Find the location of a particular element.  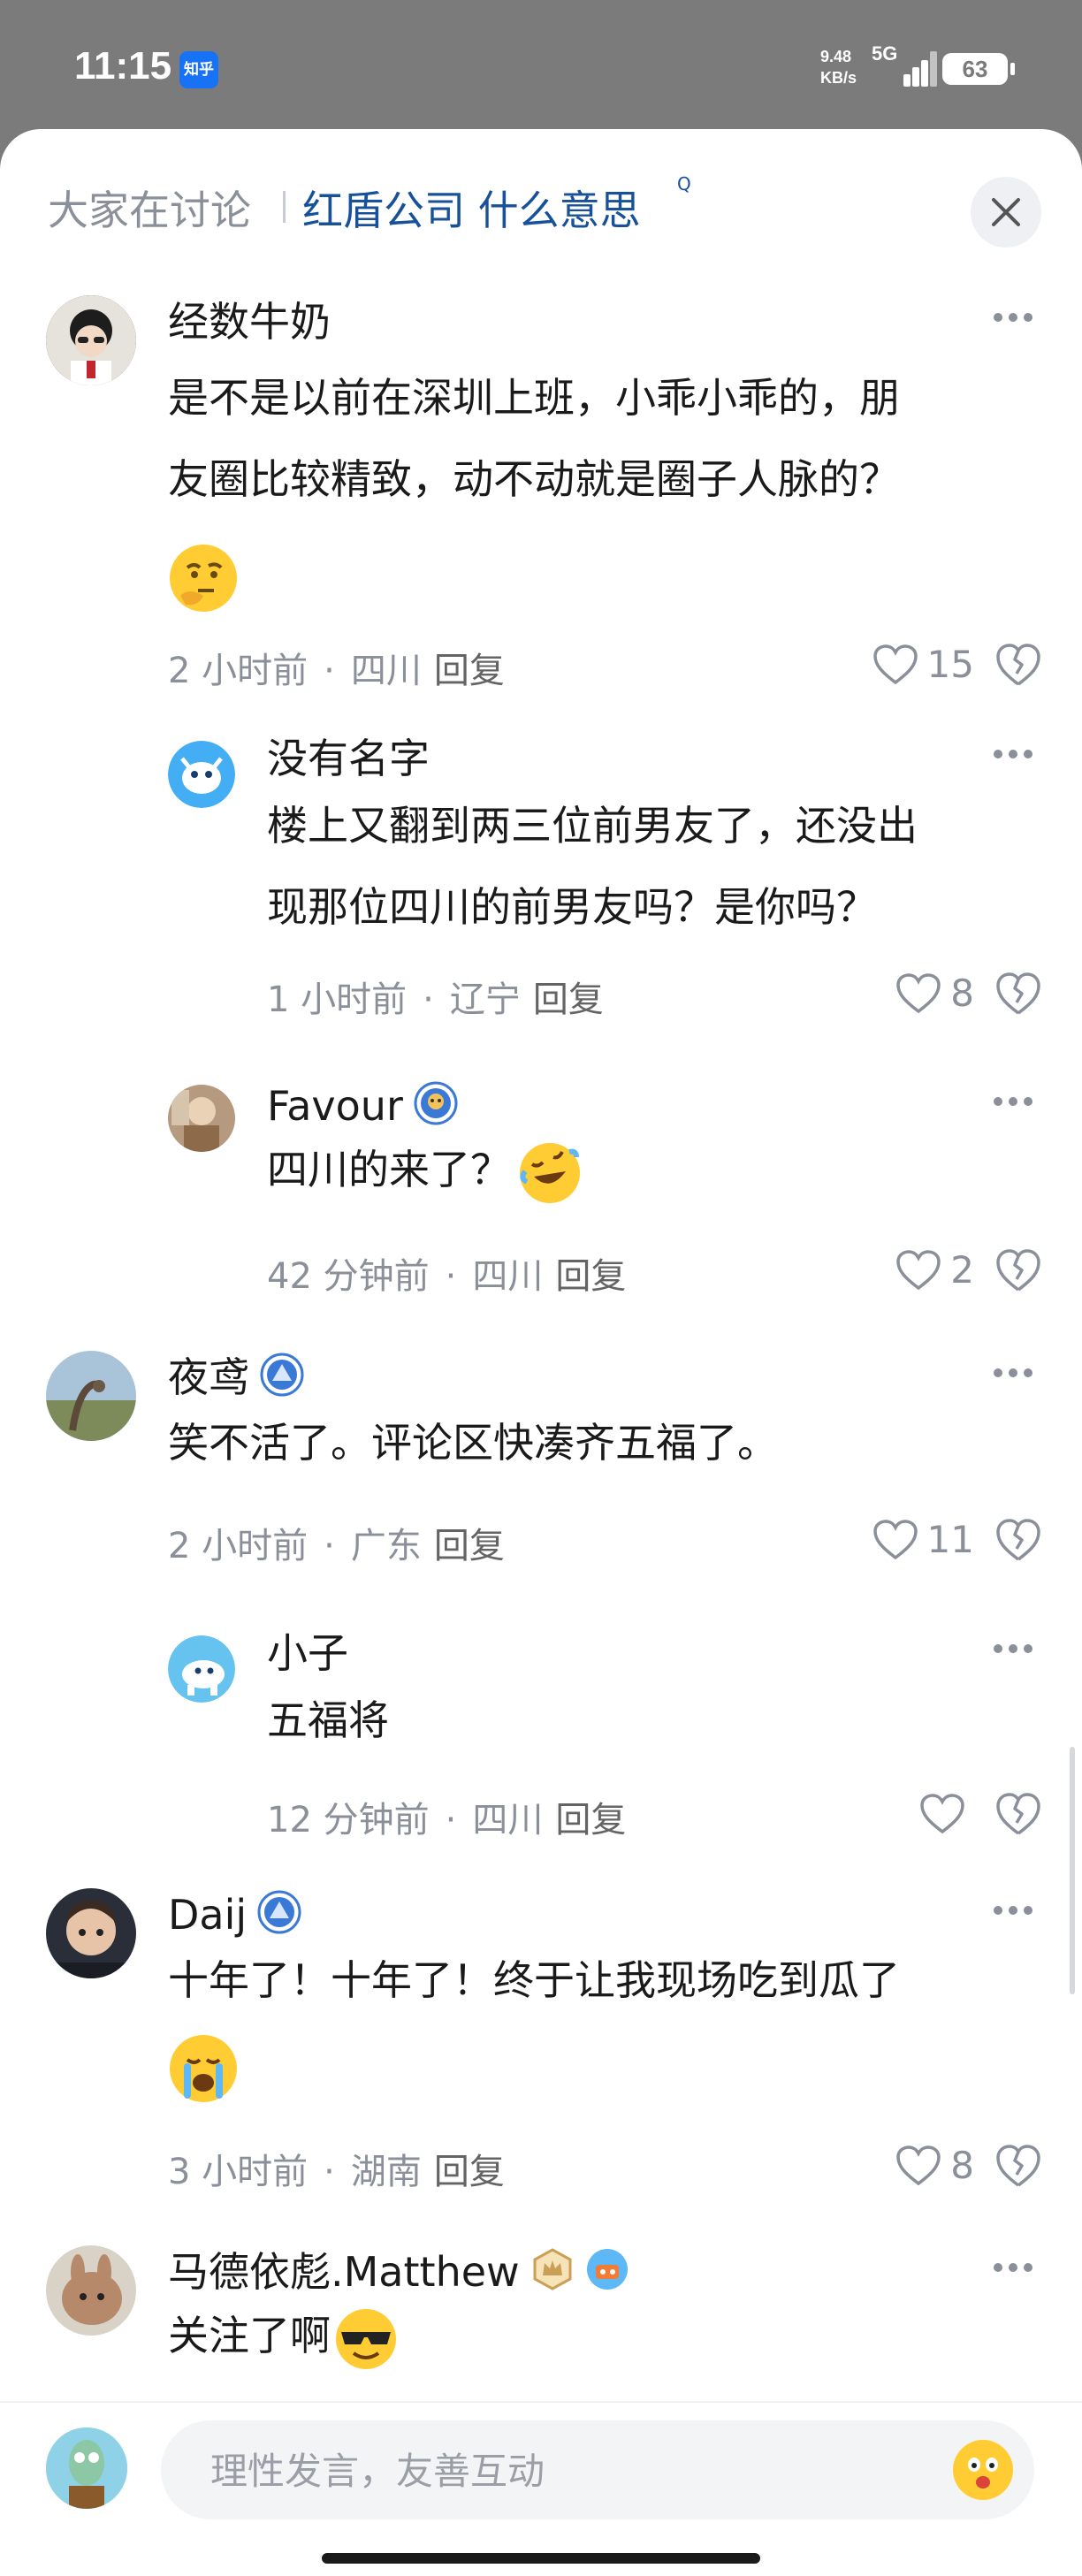

like-button is located at coordinates (946, 1814).